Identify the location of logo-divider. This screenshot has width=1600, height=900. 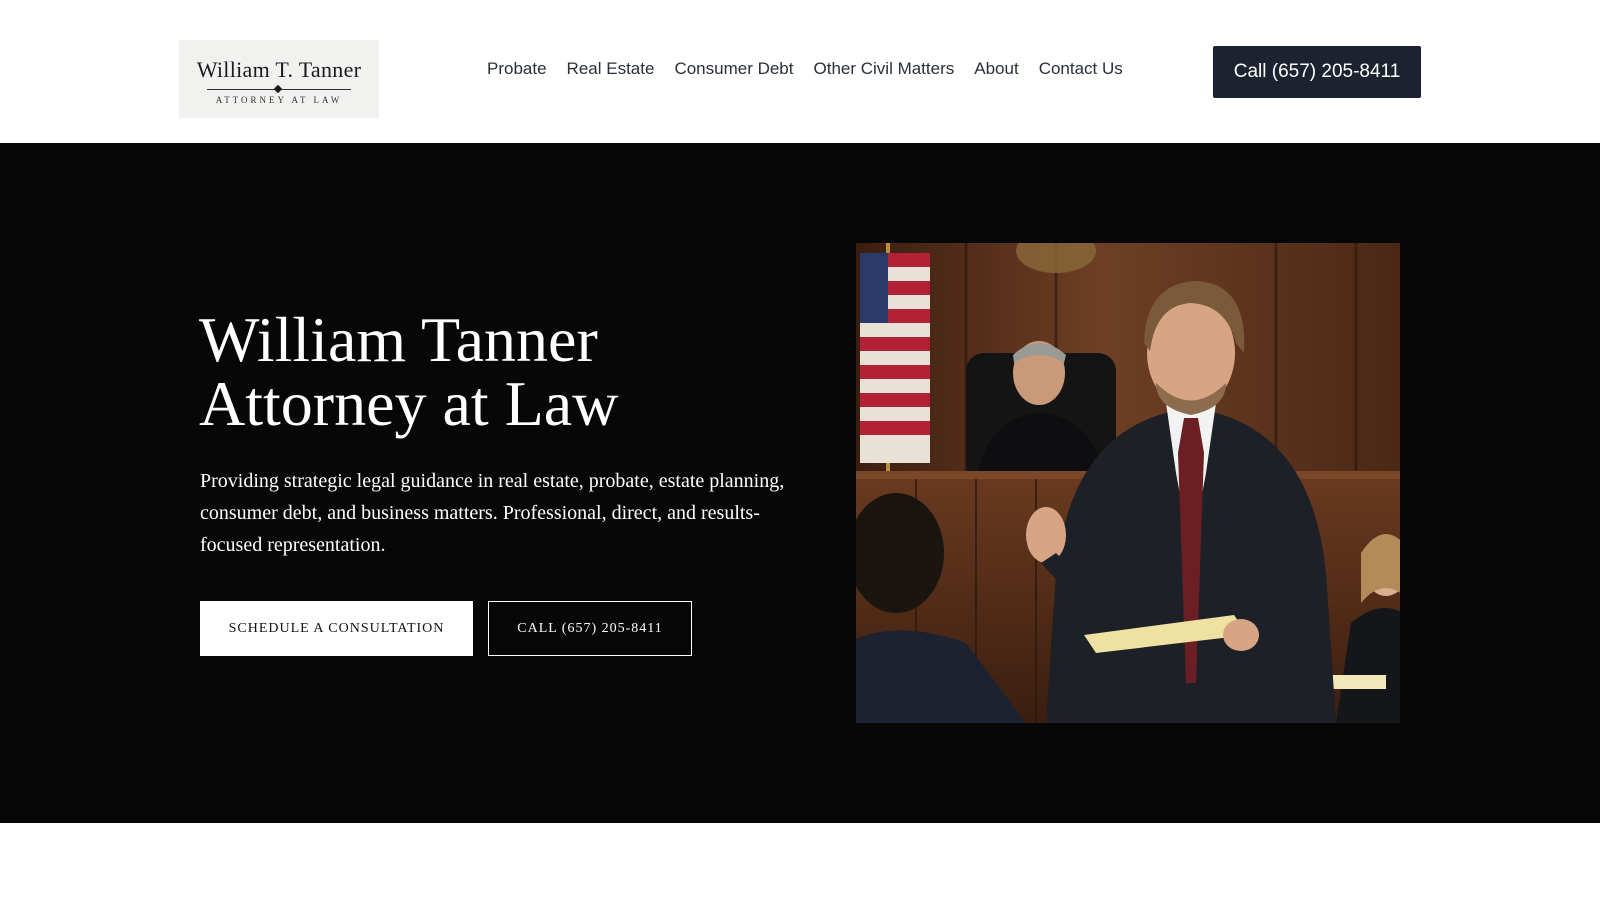
(279, 89).